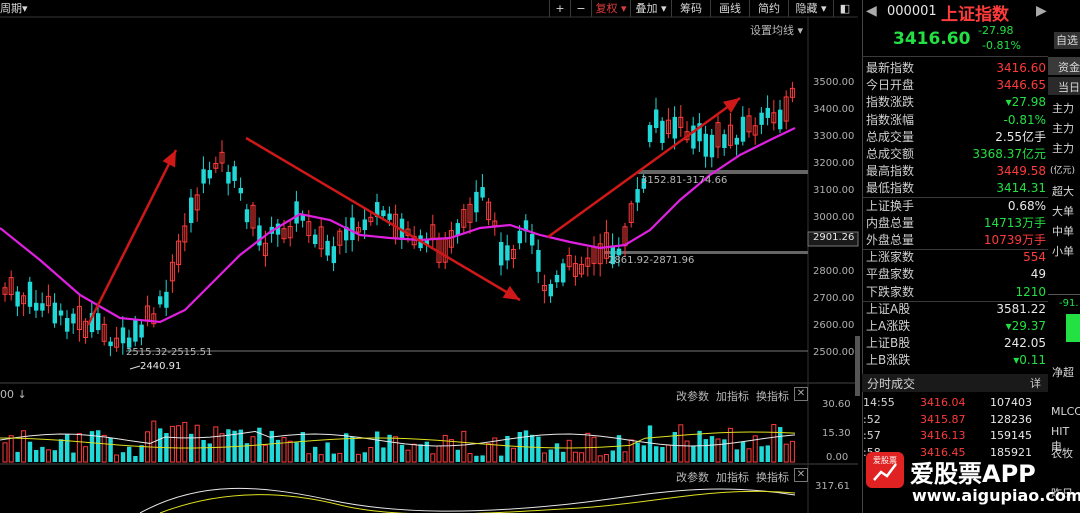 The width and height of the screenshot is (1080, 513). I want to click on period-selector: 周期▾, so click(14, 8).